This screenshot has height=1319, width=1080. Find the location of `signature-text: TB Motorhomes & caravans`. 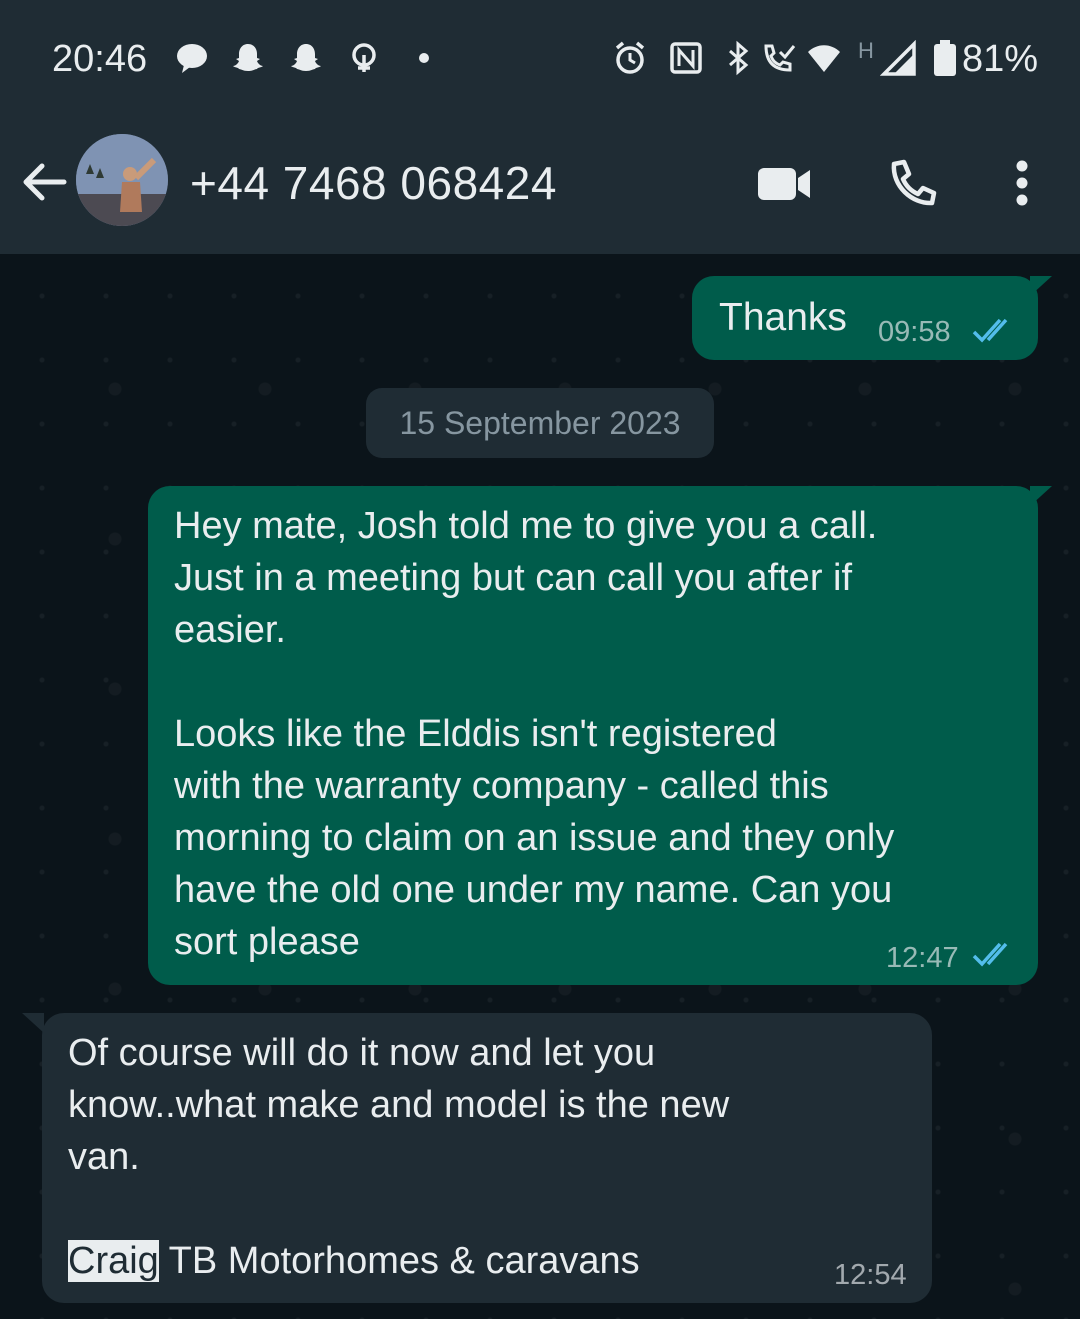

signature-text: TB Motorhomes & caravans is located at coordinates (399, 1261).